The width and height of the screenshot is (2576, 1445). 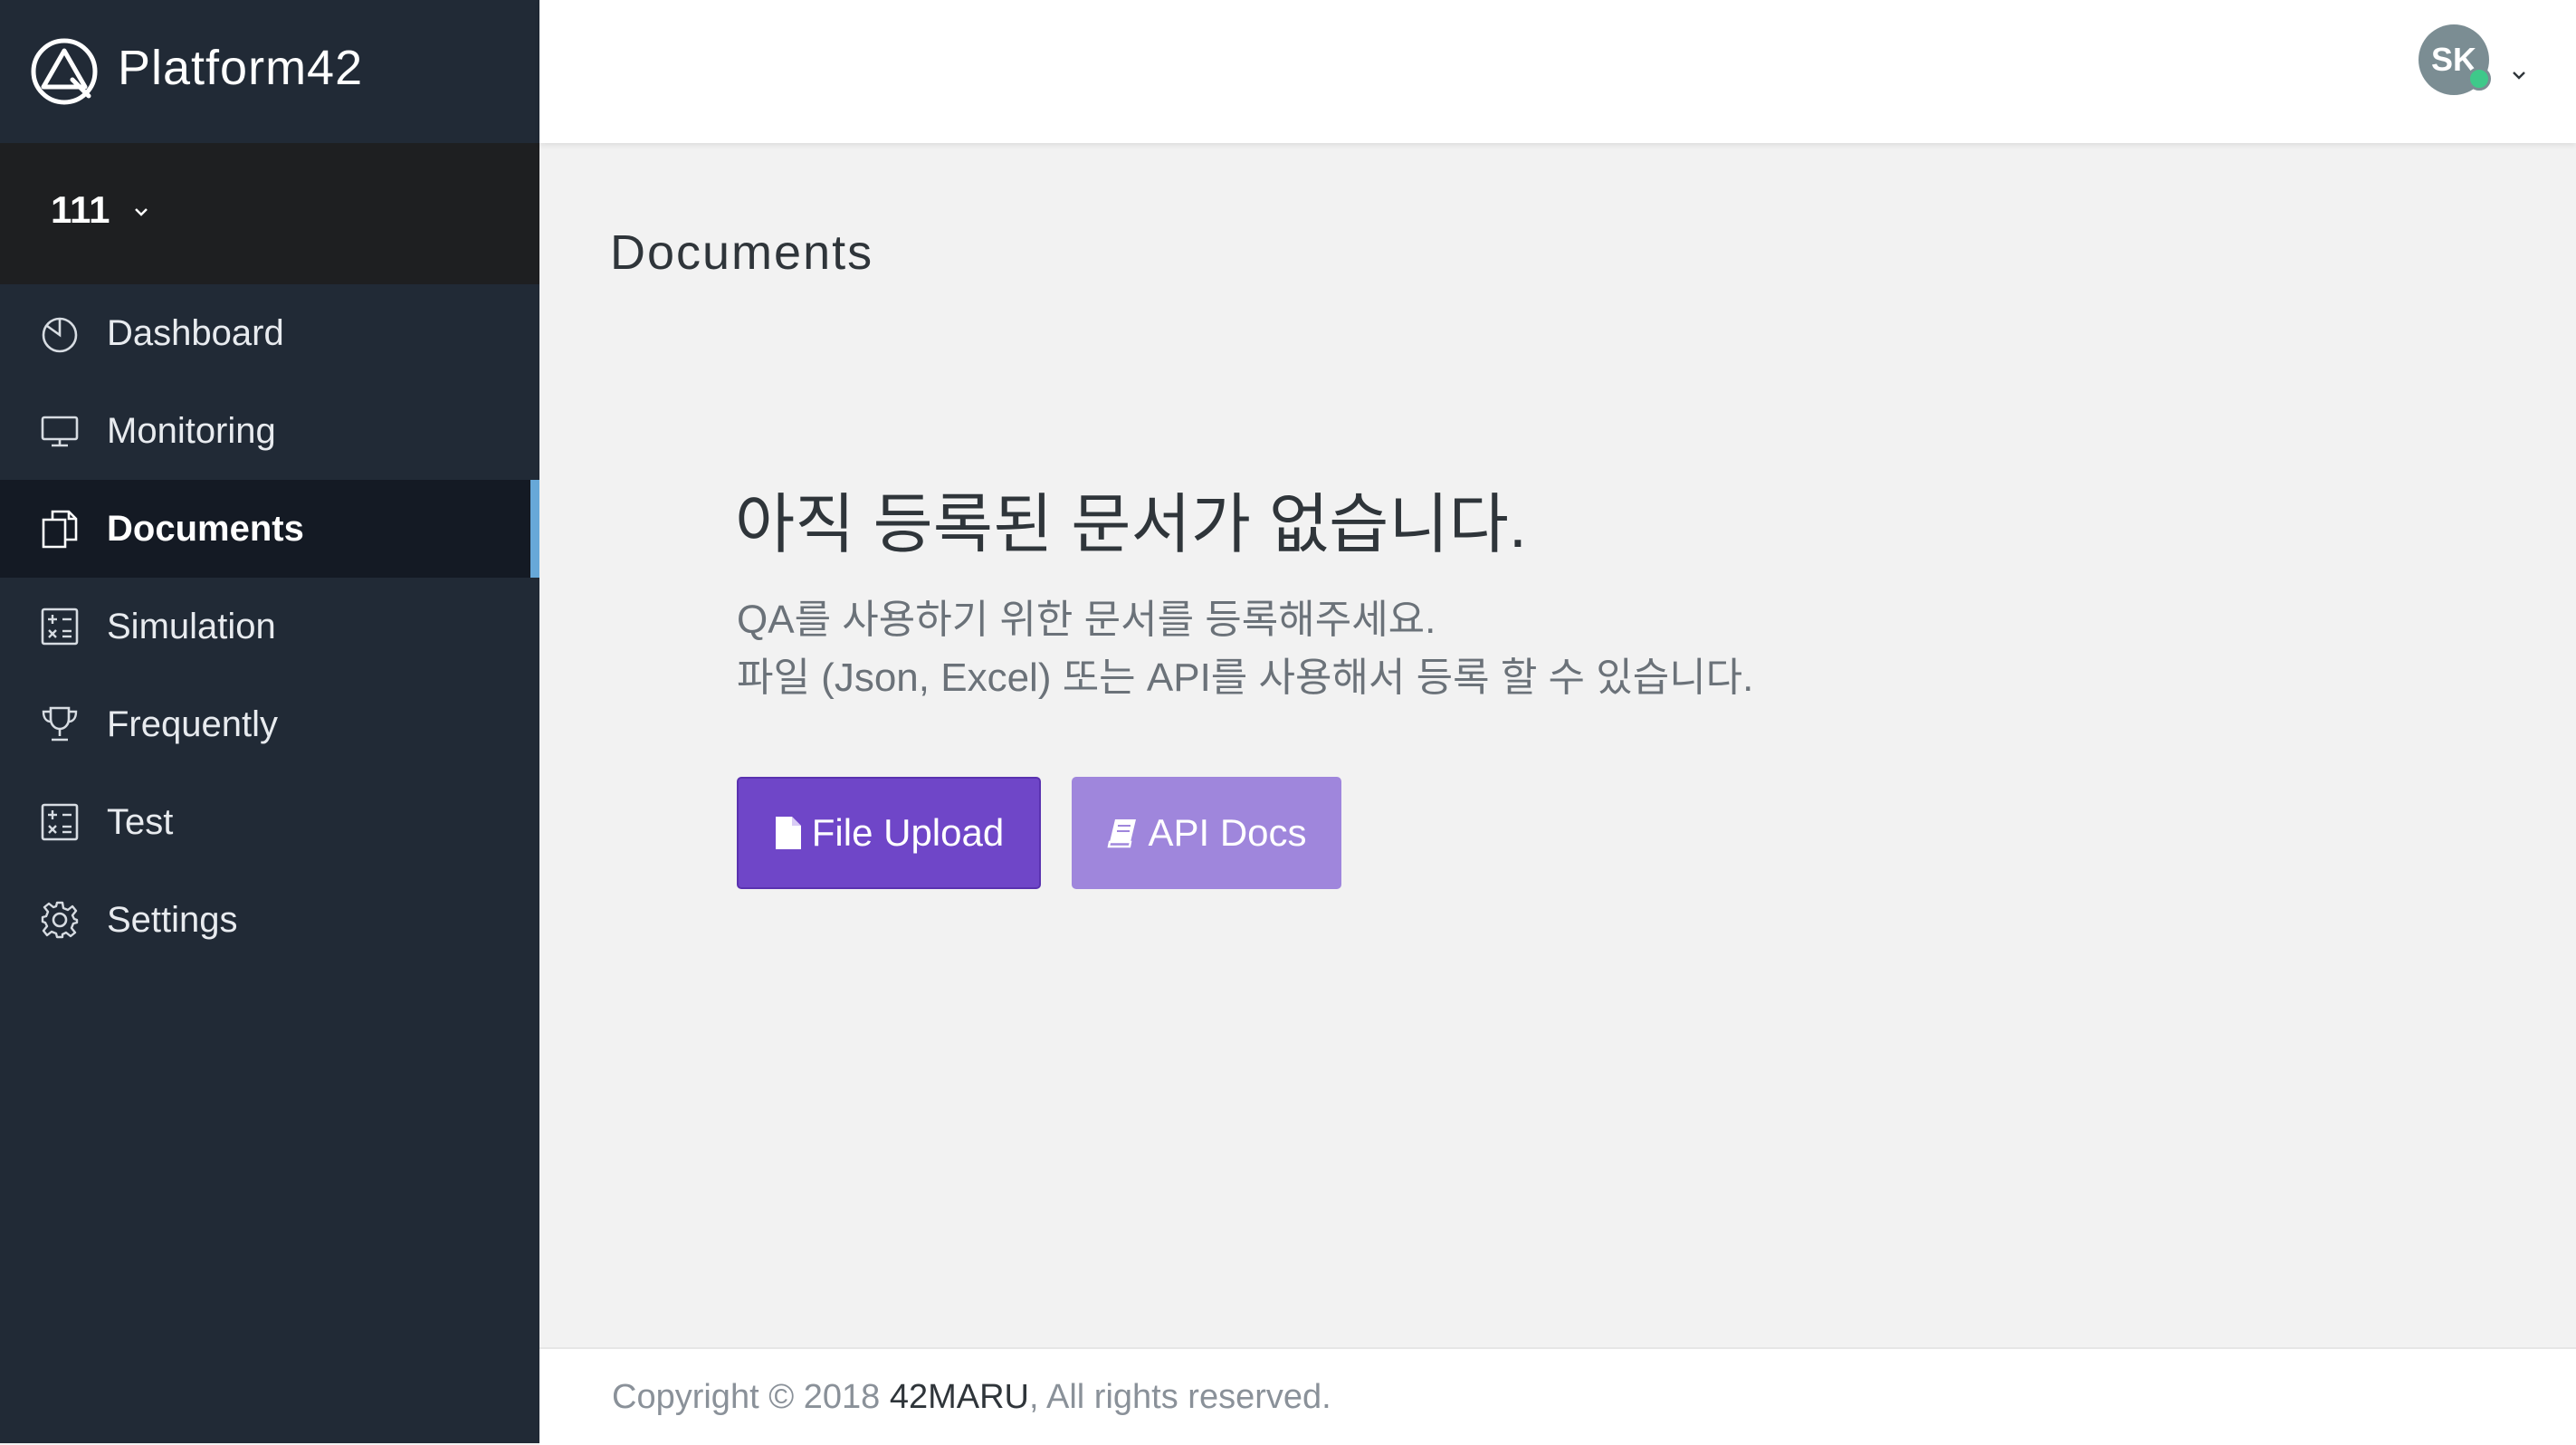 What do you see at coordinates (269, 213) in the screenshot?
I see `project-selector: 111` at bounding box center [269, 213].